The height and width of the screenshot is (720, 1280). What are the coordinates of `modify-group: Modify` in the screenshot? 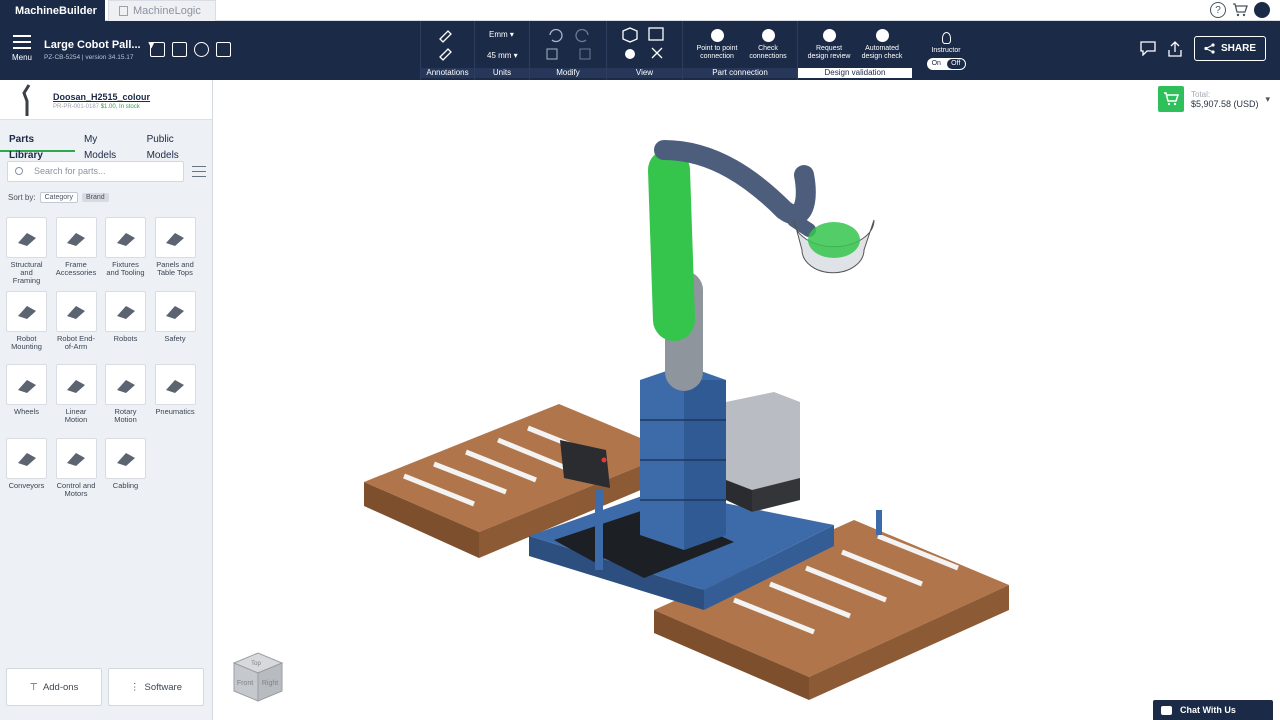 It's located at (567, 50).